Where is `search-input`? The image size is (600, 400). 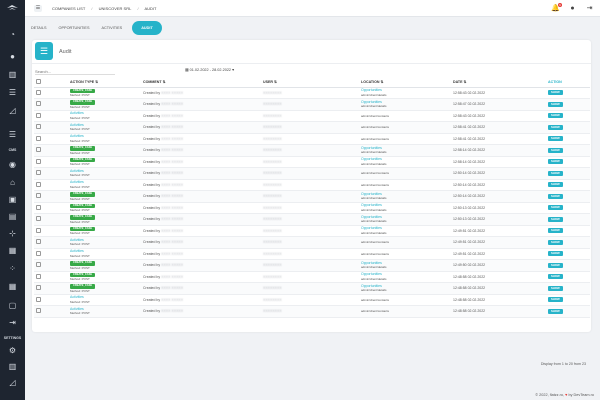
search-input is located at coordinates (75, 71).